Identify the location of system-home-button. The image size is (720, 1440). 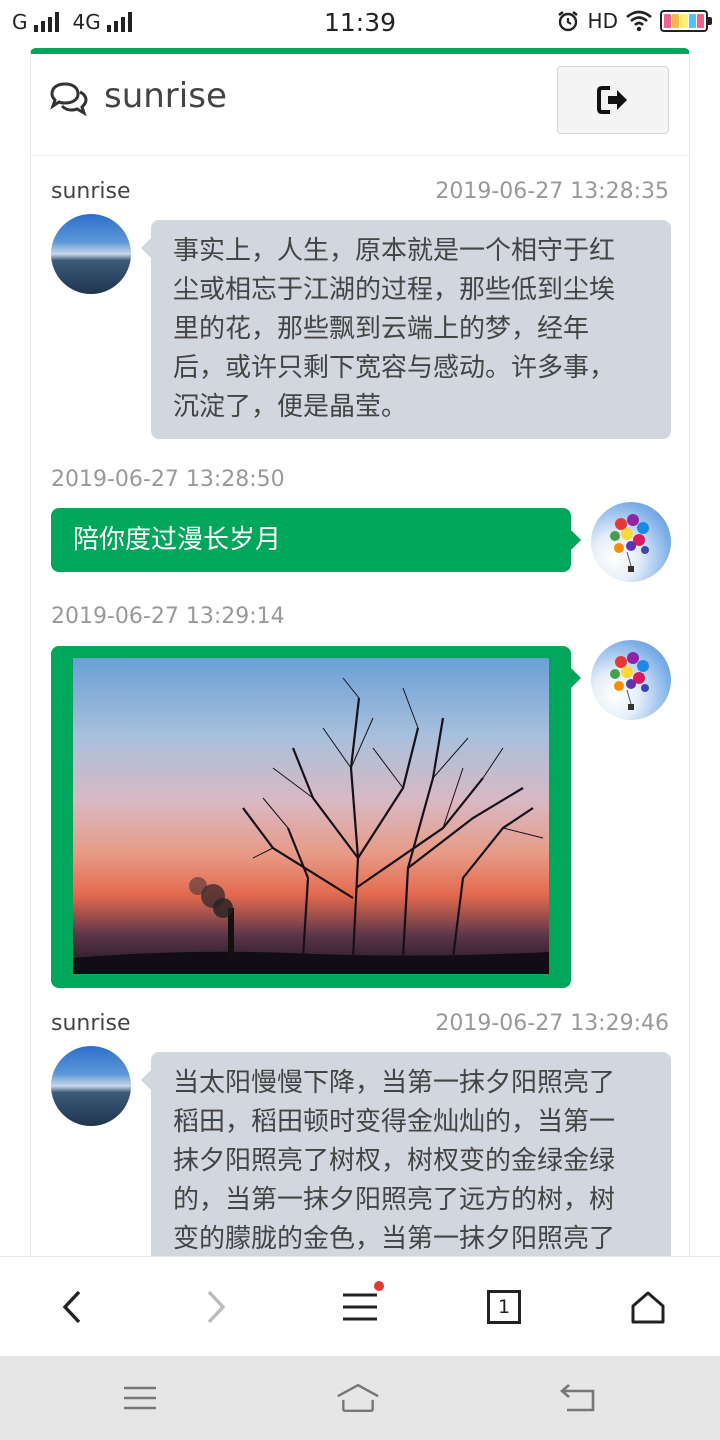
(358, 1398).